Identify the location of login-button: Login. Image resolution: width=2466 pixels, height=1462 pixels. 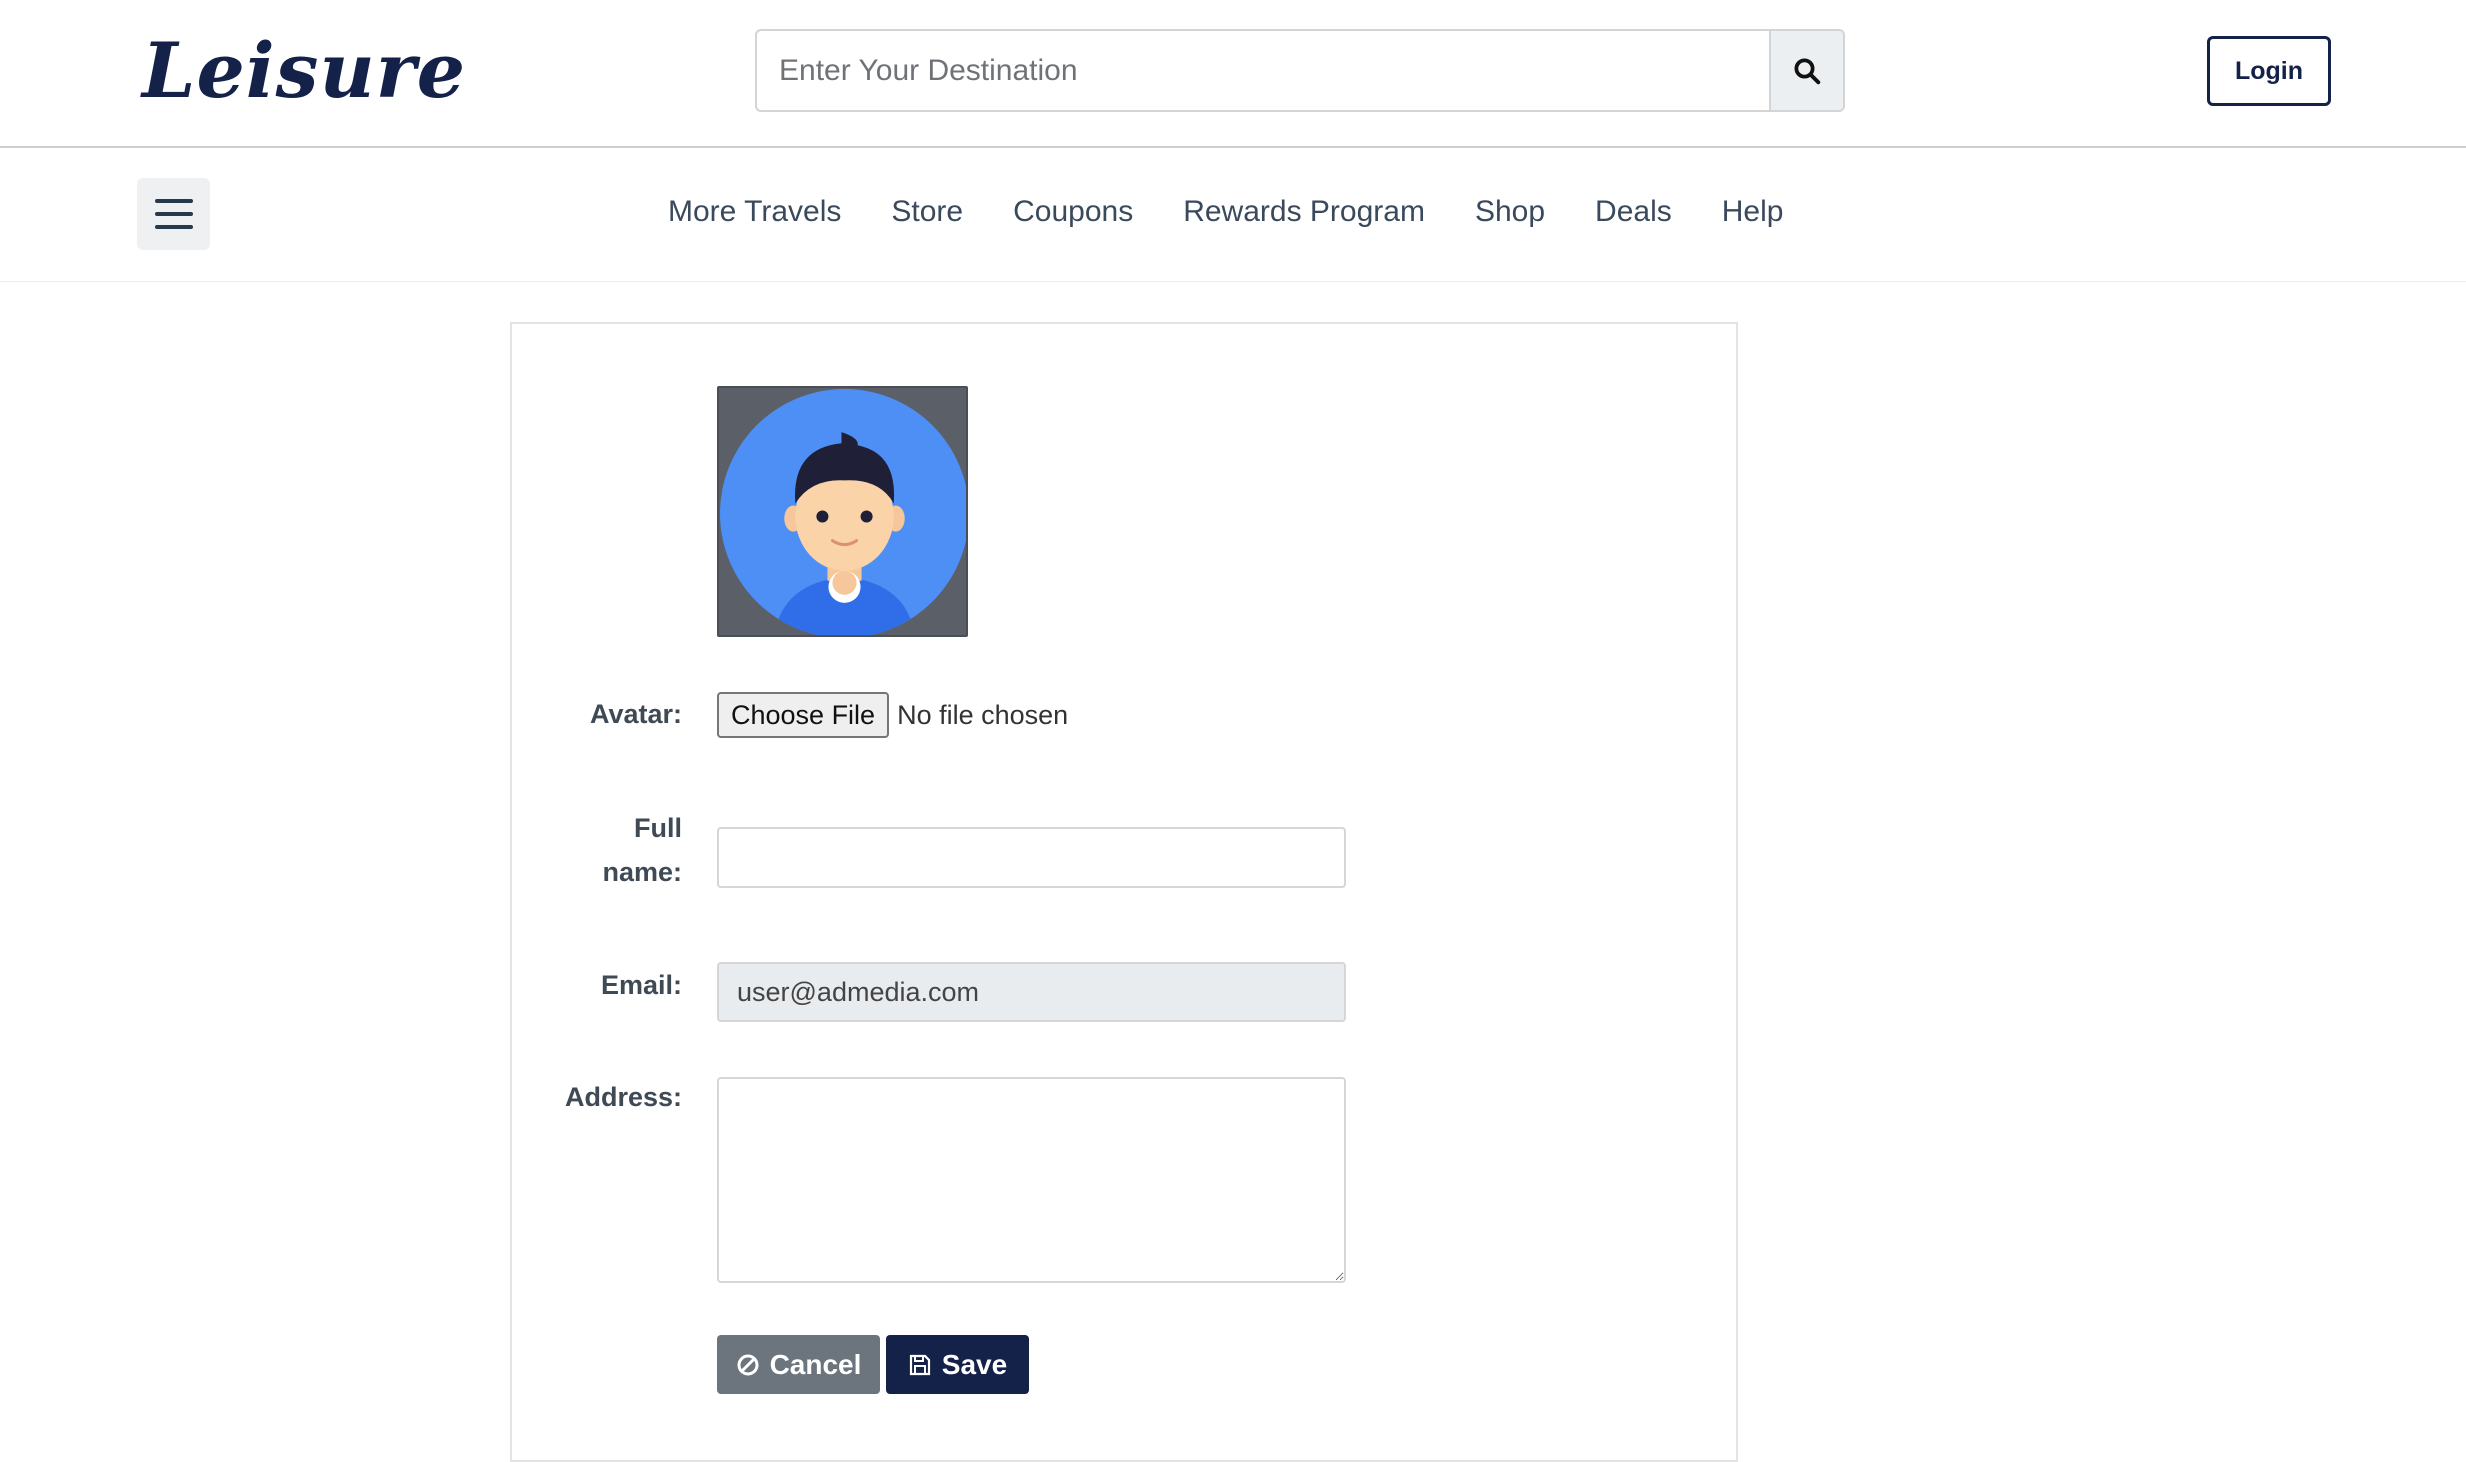
(2269, 71).